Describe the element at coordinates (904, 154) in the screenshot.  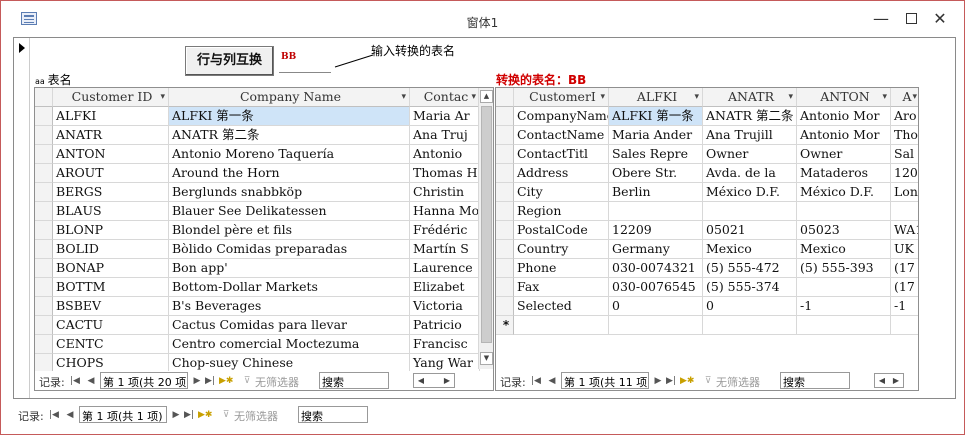
I see `table-cell: Sal` at that location.